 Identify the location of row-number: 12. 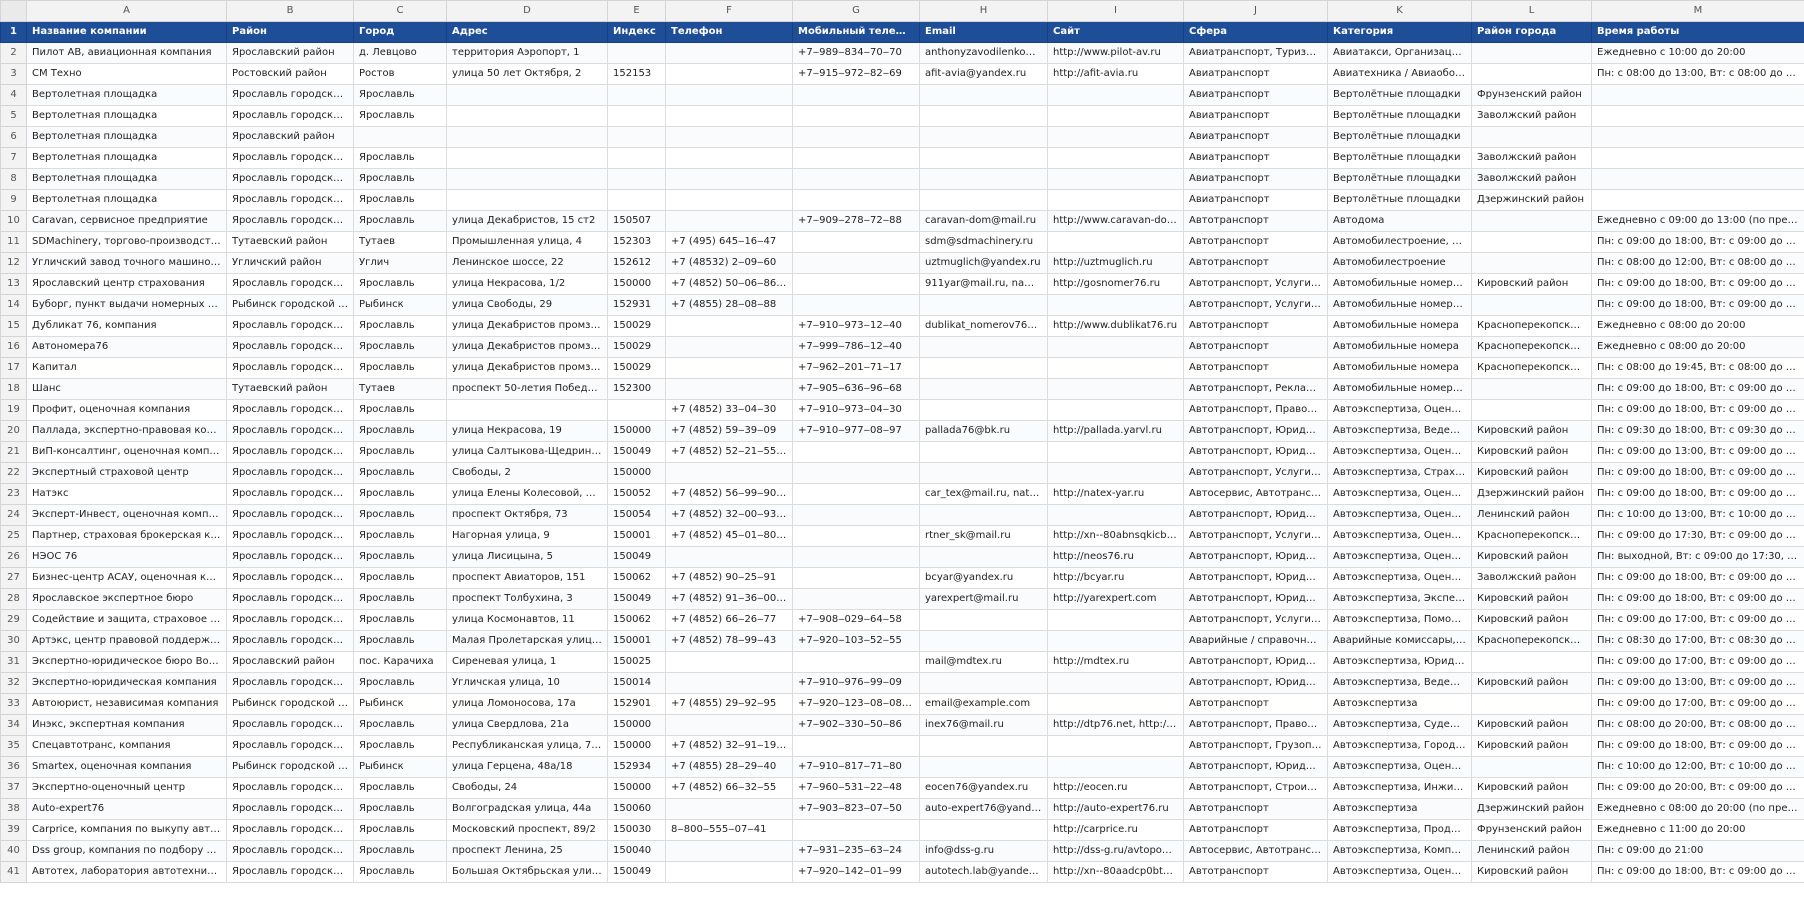
(13, 263).